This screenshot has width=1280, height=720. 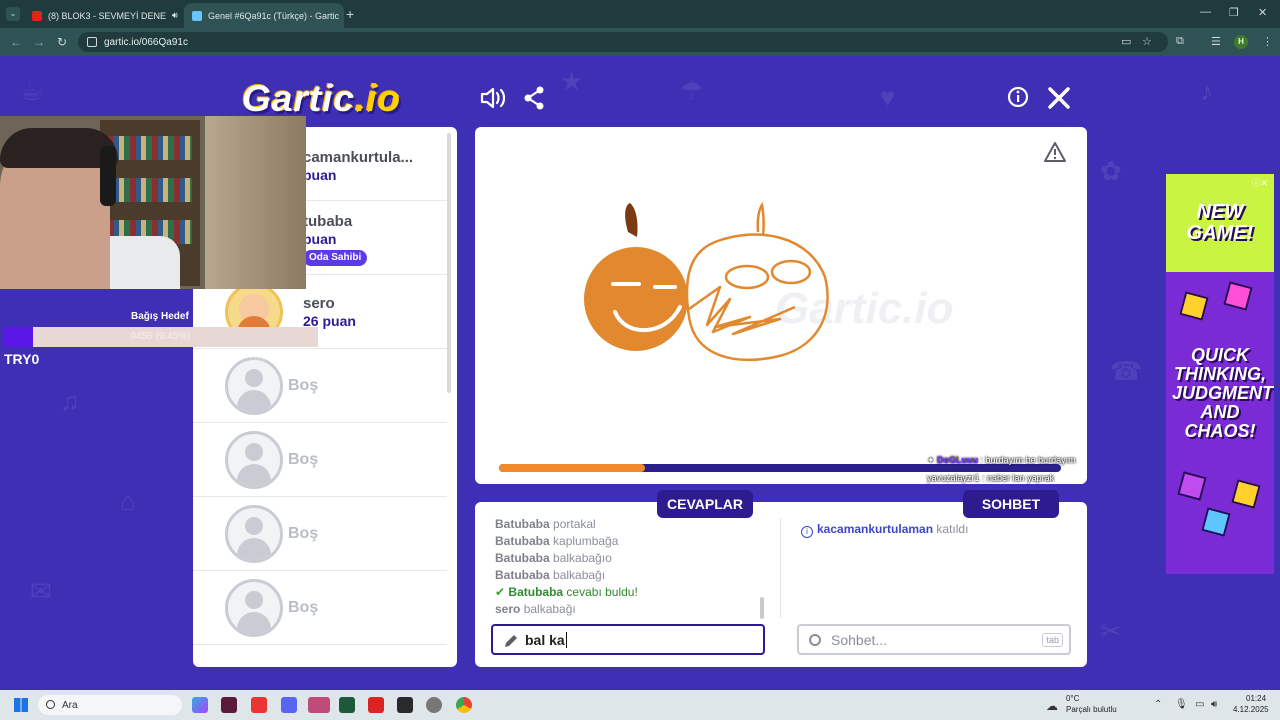 What do you see at coordinates (1199, 704) in the screenshot?
I see `network-icon: ▭` at bounding box center [1199, 704].